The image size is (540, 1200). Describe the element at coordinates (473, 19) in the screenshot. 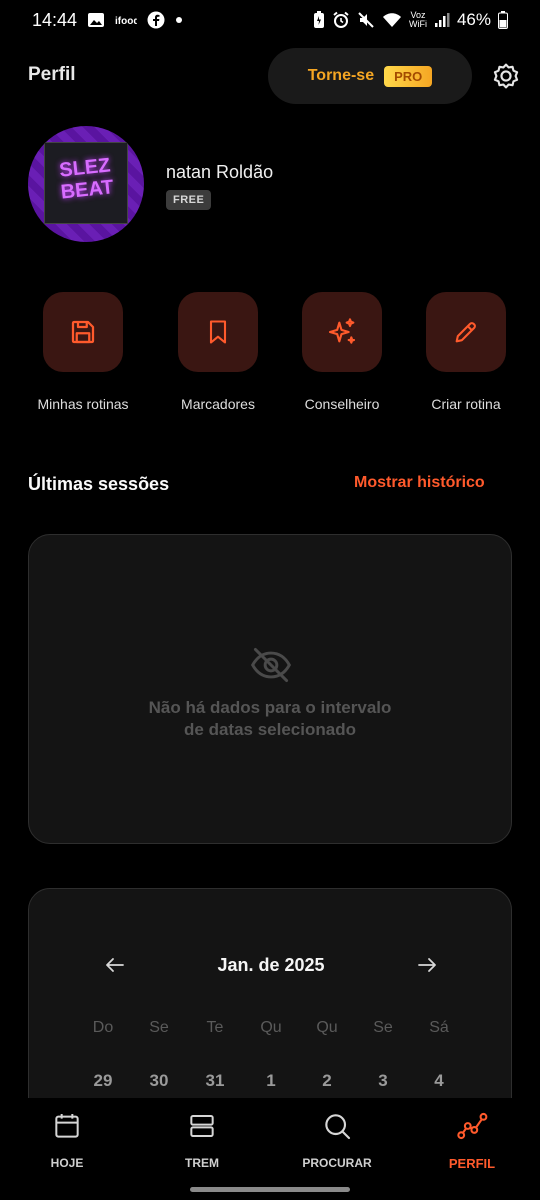

I see `battery-percent: 46%` at that location.